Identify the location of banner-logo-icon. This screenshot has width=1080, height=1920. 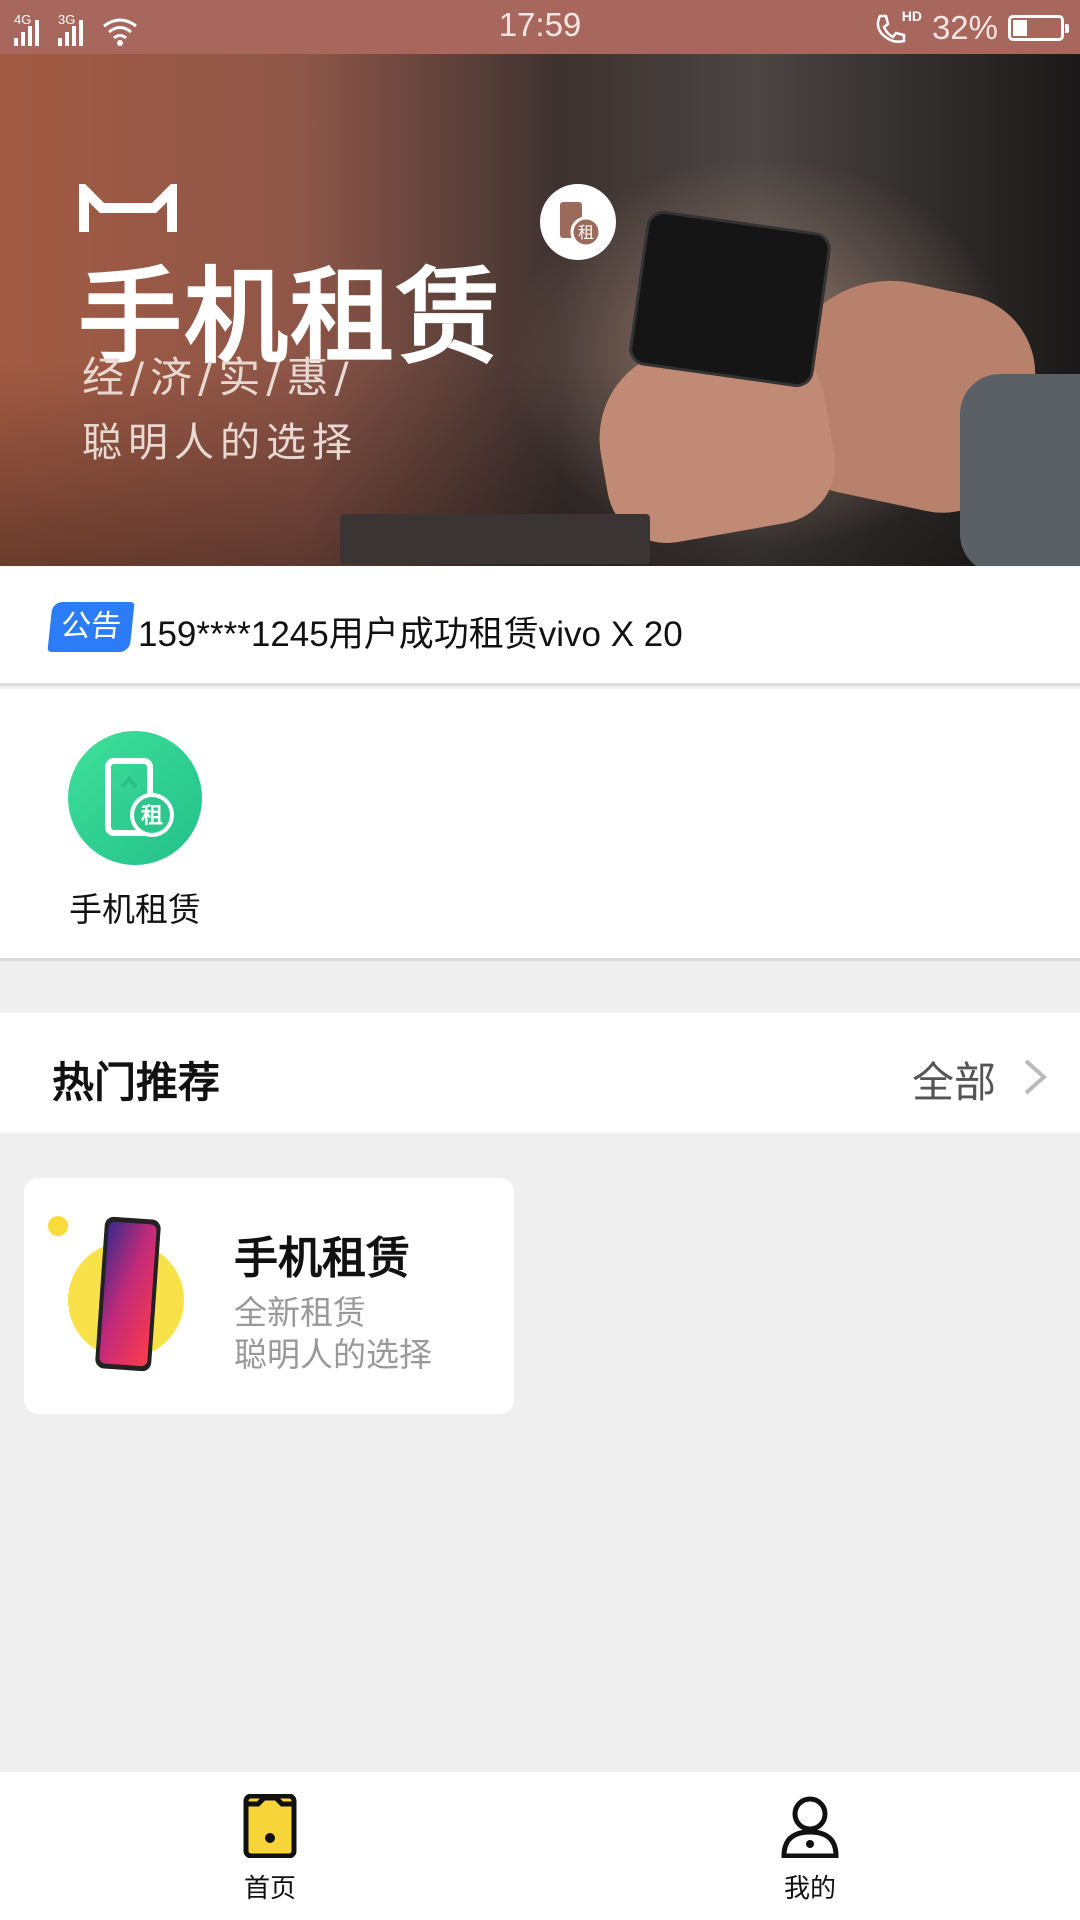
(128, 208).